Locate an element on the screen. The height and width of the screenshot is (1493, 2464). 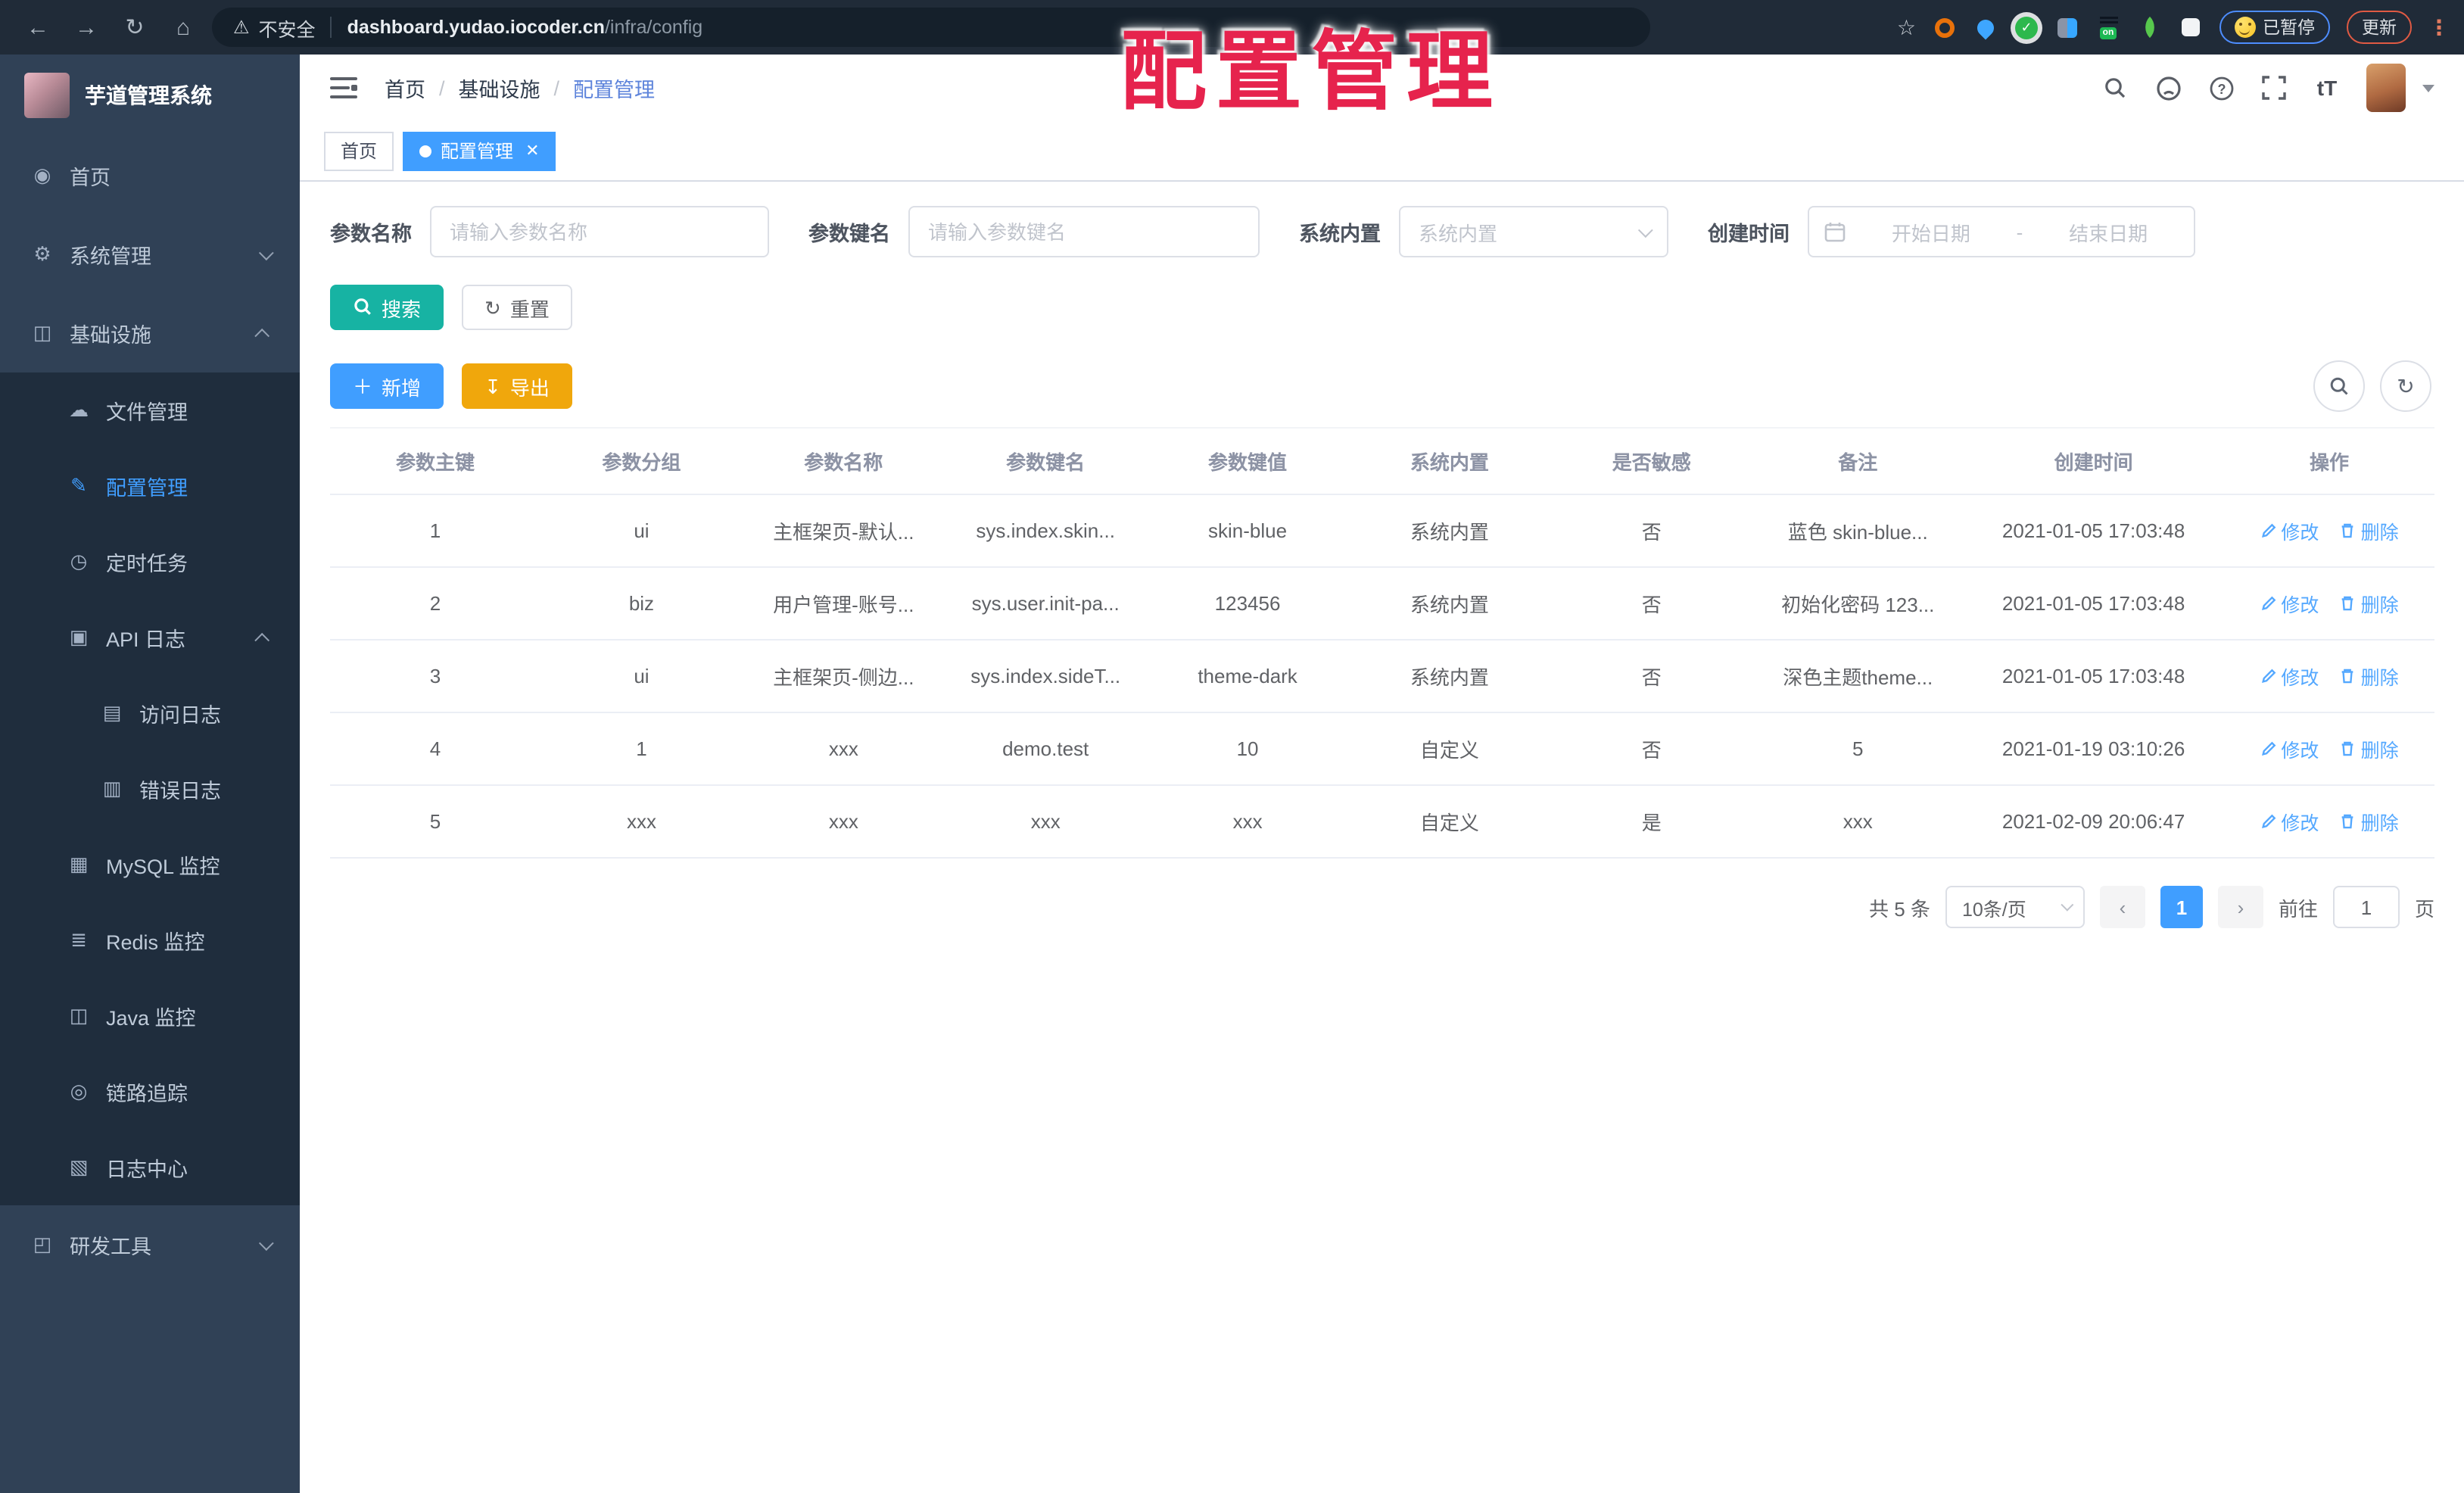
sidebar-item-system-management: ⚙ 系统管理 is located at coordinates (150, 255).